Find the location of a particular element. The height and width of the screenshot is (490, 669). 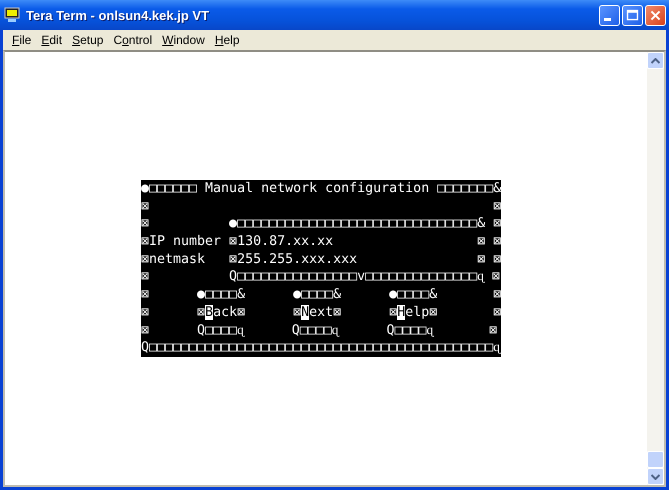

menu-item: Control is located at coordinates (133, 40).